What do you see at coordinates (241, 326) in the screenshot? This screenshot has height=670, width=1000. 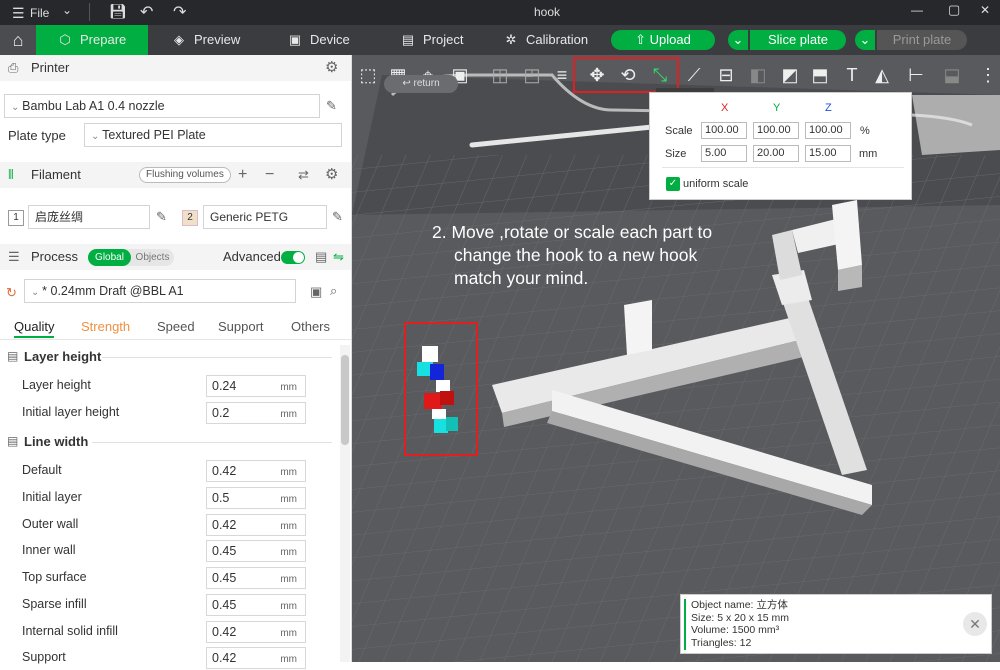 I see `tab-support: Support` at bounding box center [241, 326].